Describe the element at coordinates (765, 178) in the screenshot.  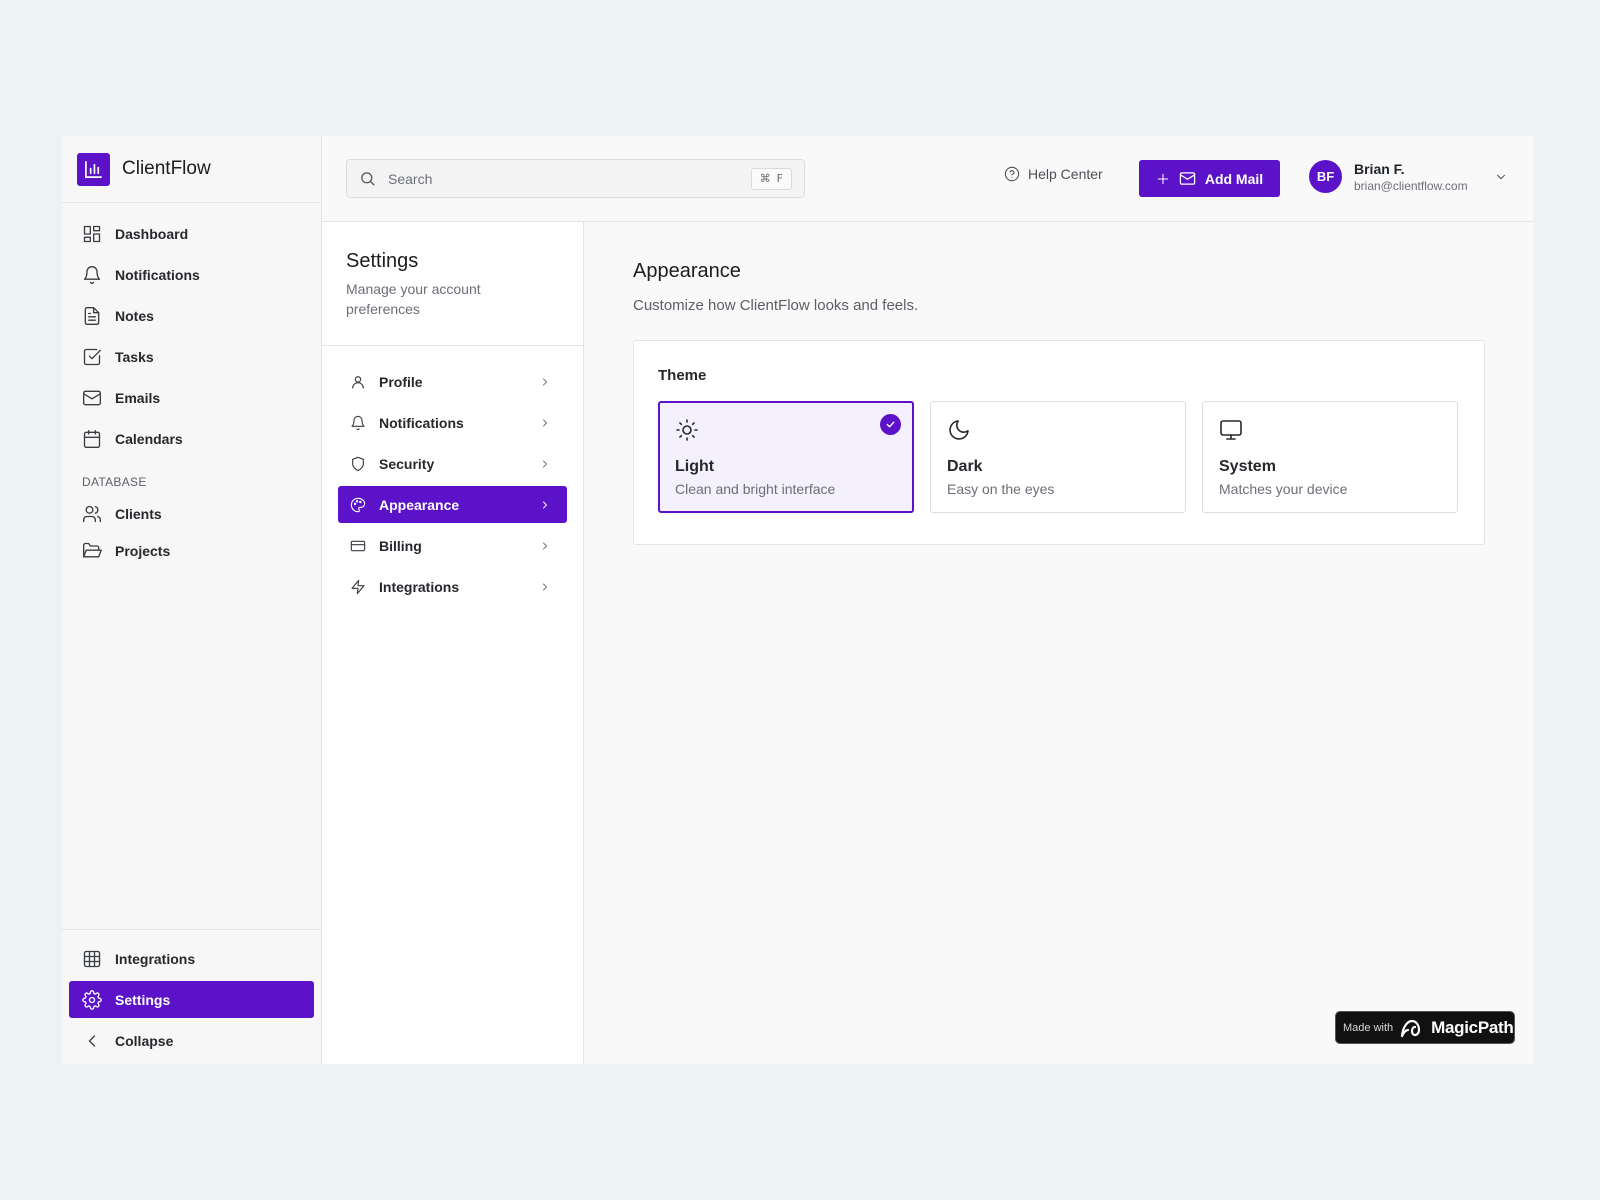
I see `command-key-icon: ⌘` at that location.